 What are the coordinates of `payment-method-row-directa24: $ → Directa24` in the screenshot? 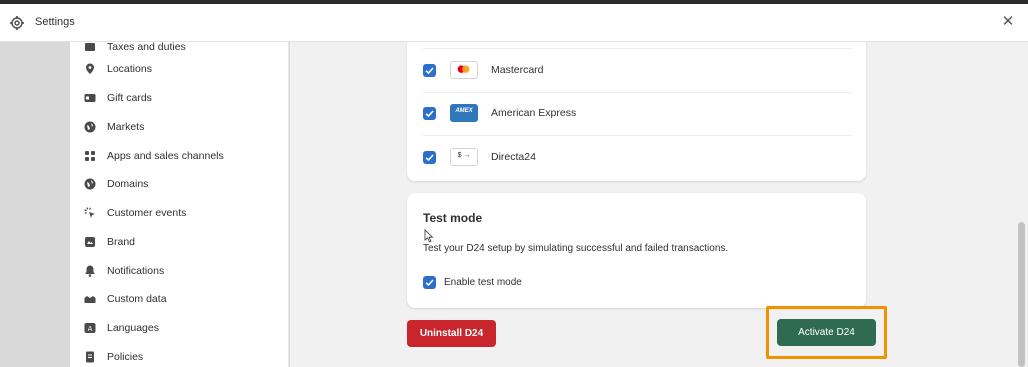 It's located at (636, 156).